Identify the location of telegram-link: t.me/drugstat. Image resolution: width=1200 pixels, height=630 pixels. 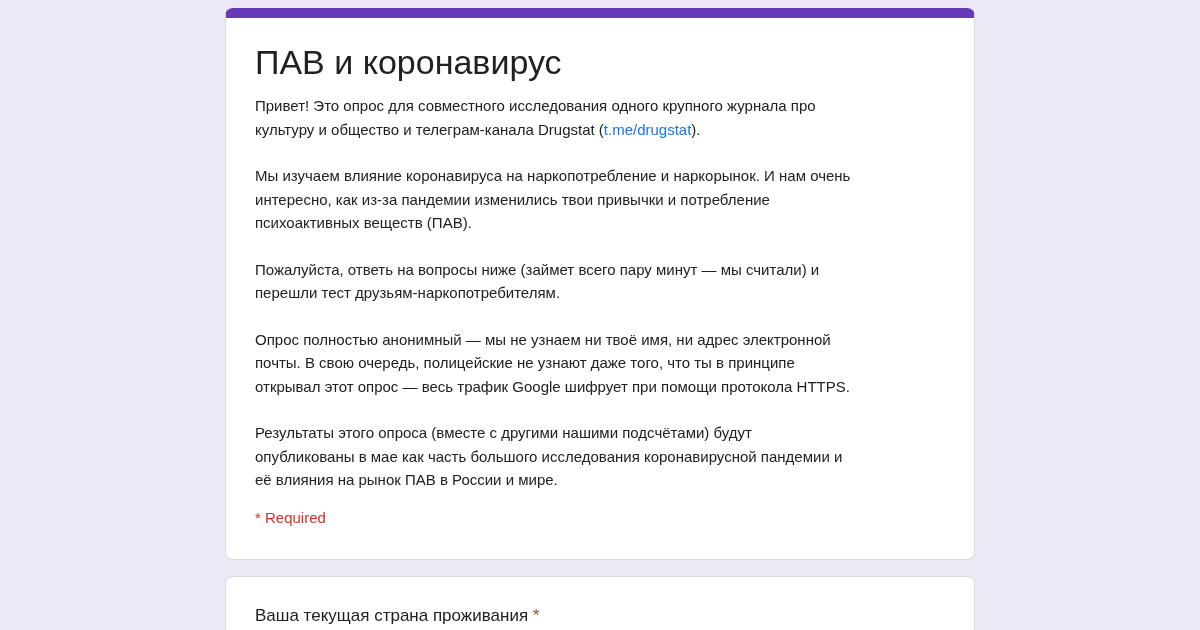
(647, 129).